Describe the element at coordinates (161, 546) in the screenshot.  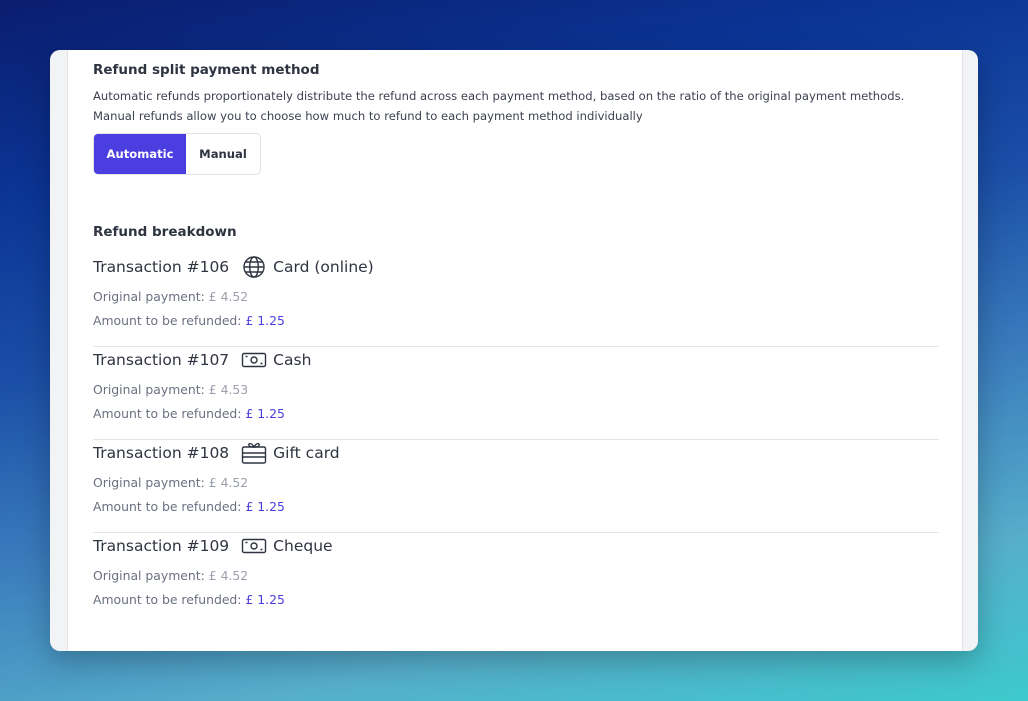
I see `transaction-title: Transaction #109` at that location.